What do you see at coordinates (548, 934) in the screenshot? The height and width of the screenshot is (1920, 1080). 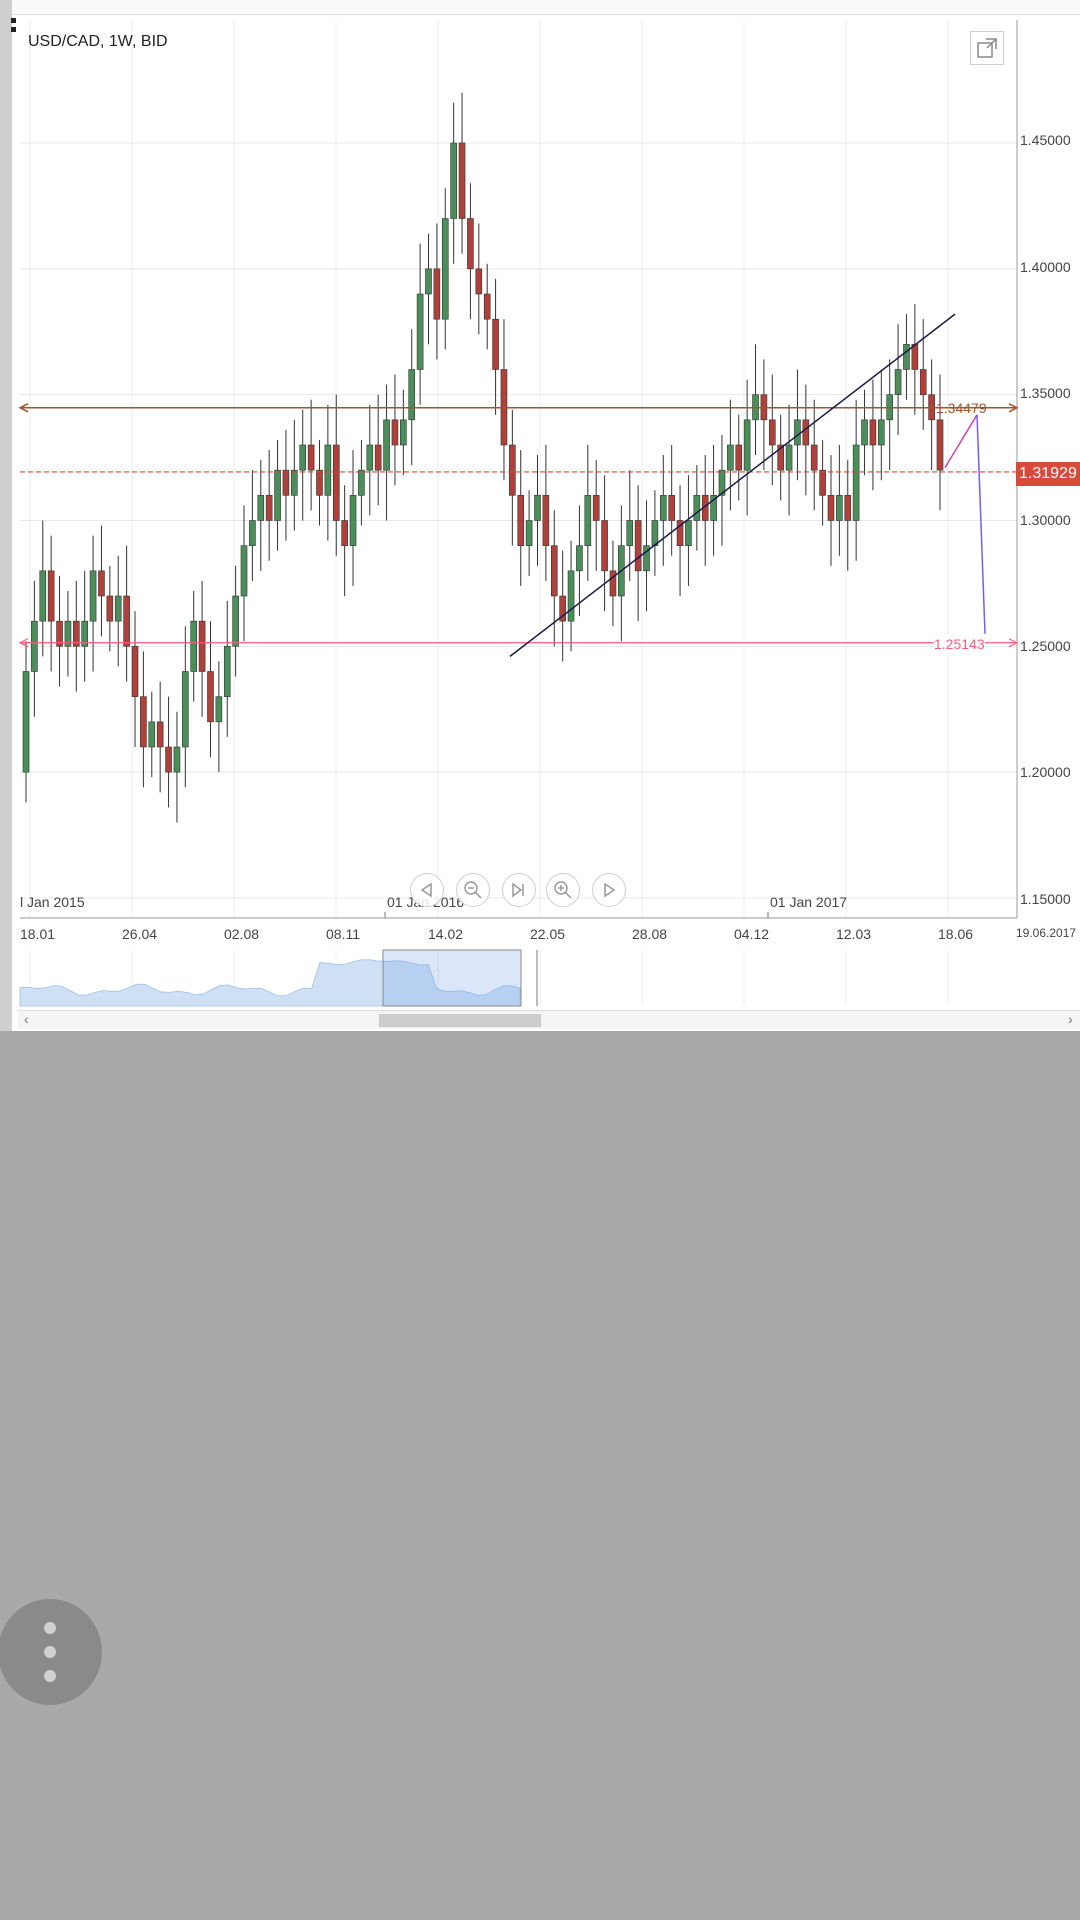 I see `x-tick-label: 22.05` at bounding box center [548, 934].